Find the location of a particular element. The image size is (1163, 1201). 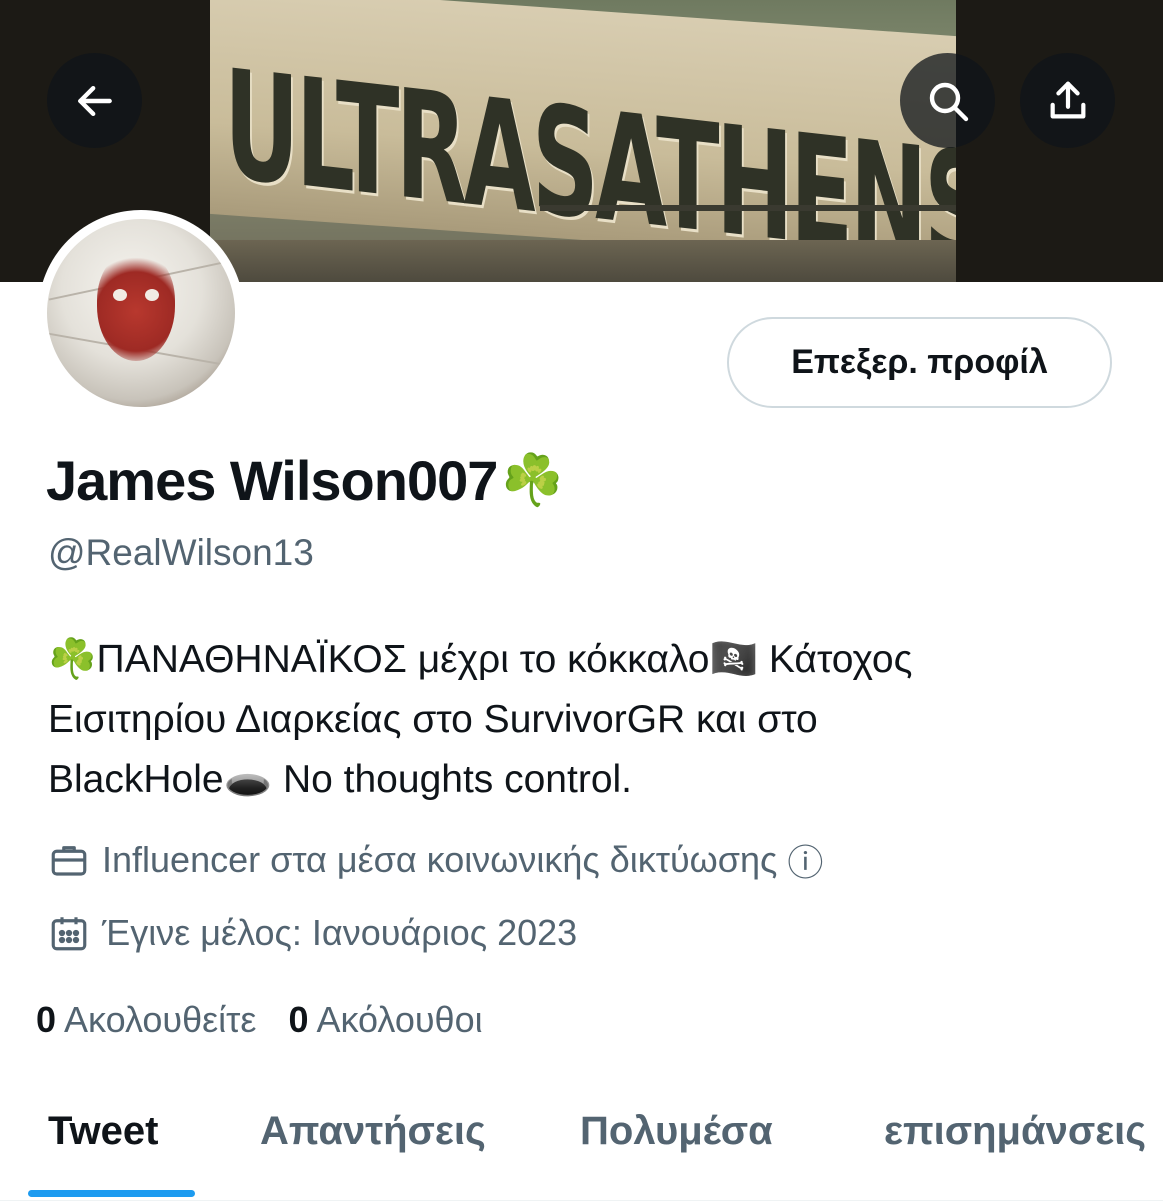

avatar is located at coordinates (141, 313).